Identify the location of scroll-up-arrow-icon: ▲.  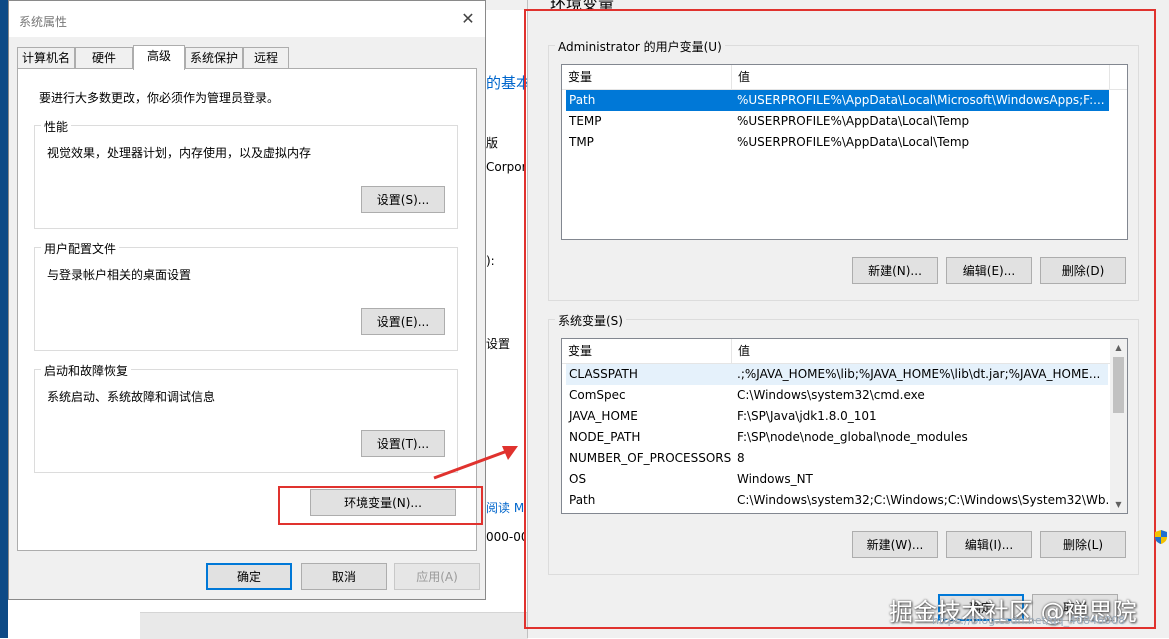
(1118, 347).